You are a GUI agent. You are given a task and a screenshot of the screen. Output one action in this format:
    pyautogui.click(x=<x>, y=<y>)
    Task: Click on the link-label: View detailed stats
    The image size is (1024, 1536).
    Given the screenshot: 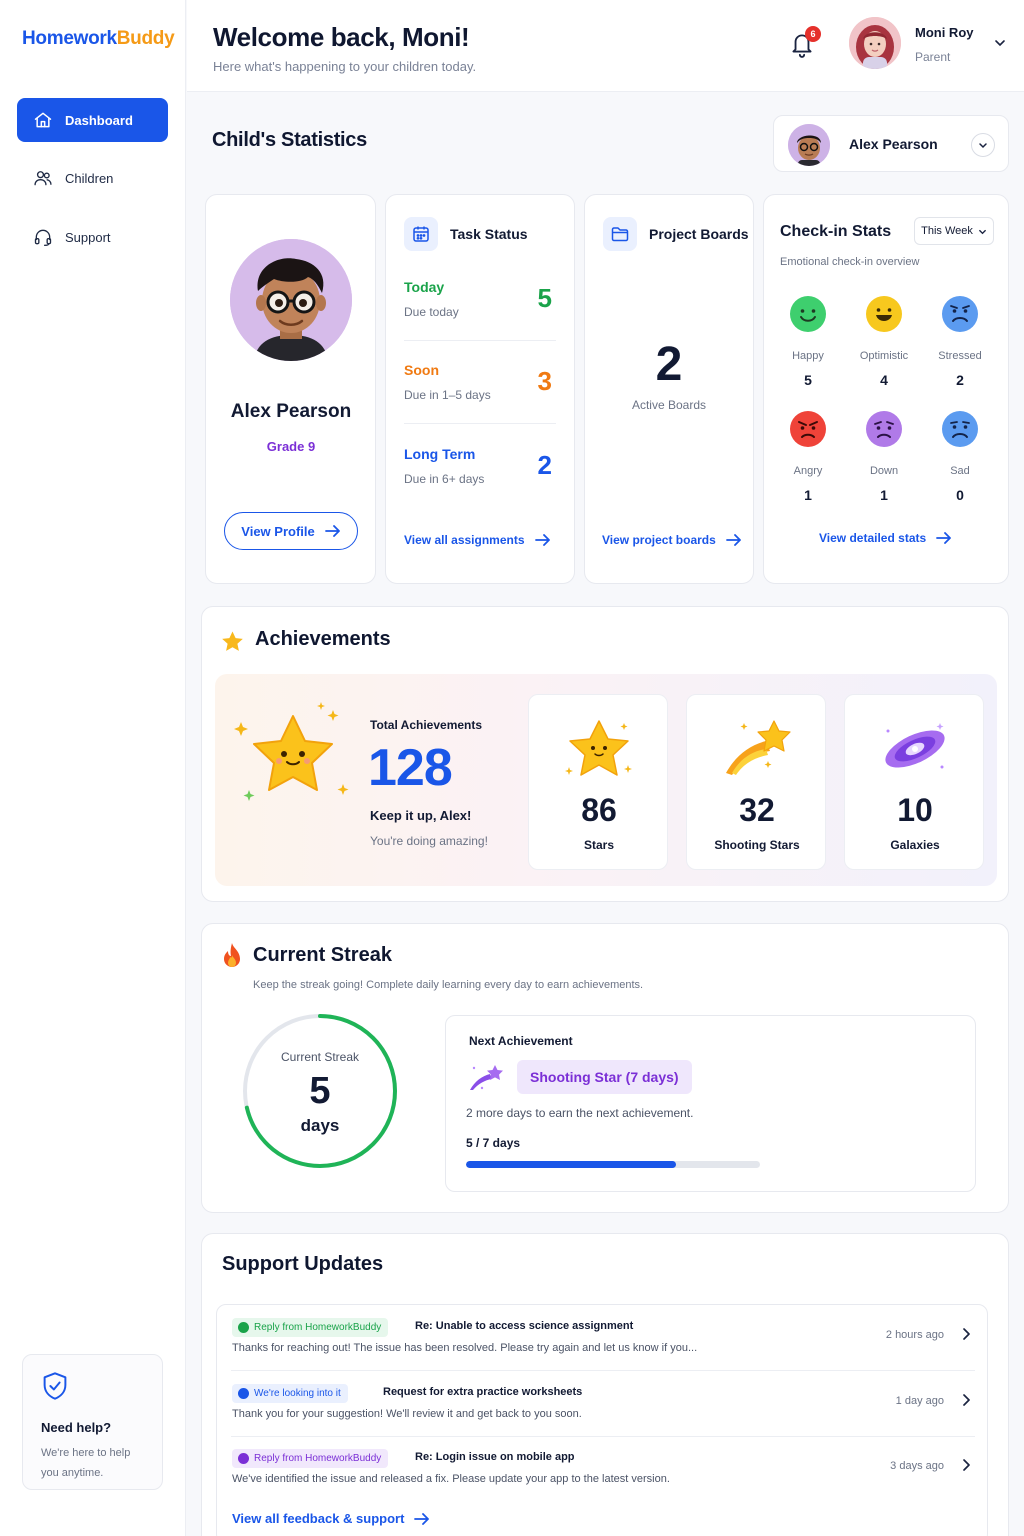 What is the action you would take?
    pyautogui.click(x=873, y=538)
    